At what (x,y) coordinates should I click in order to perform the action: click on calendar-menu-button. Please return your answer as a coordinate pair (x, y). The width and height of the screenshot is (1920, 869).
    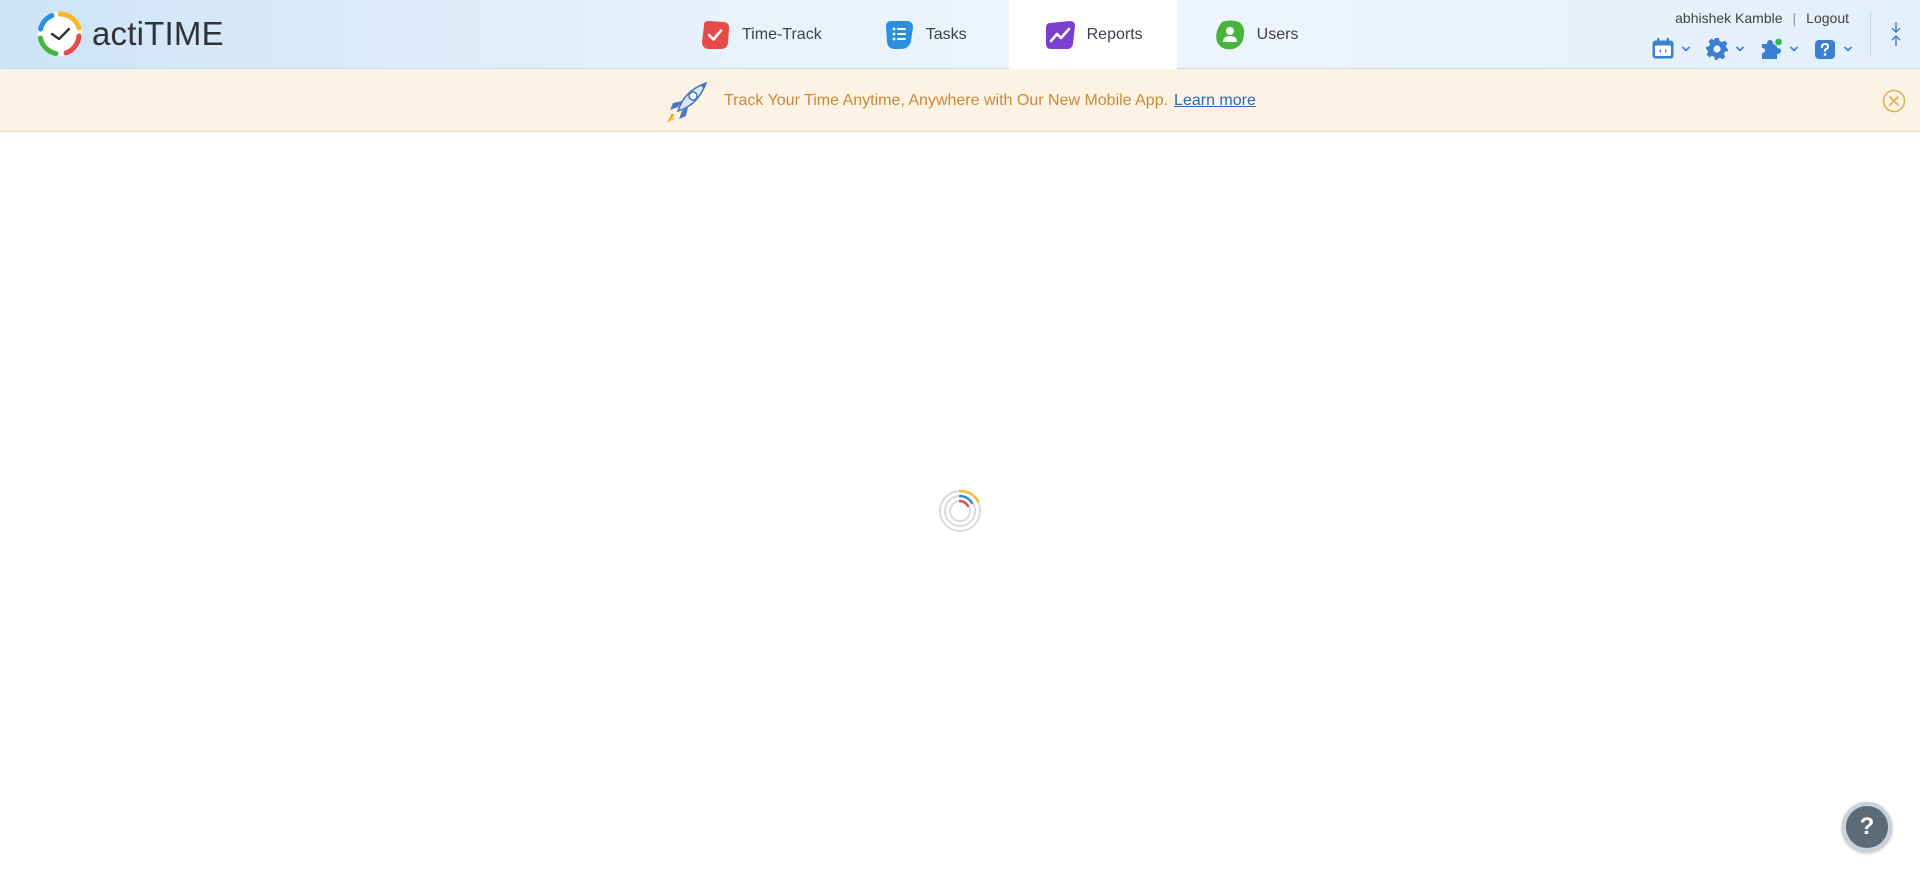
    Looking at the image, I should click on (1671, 49).